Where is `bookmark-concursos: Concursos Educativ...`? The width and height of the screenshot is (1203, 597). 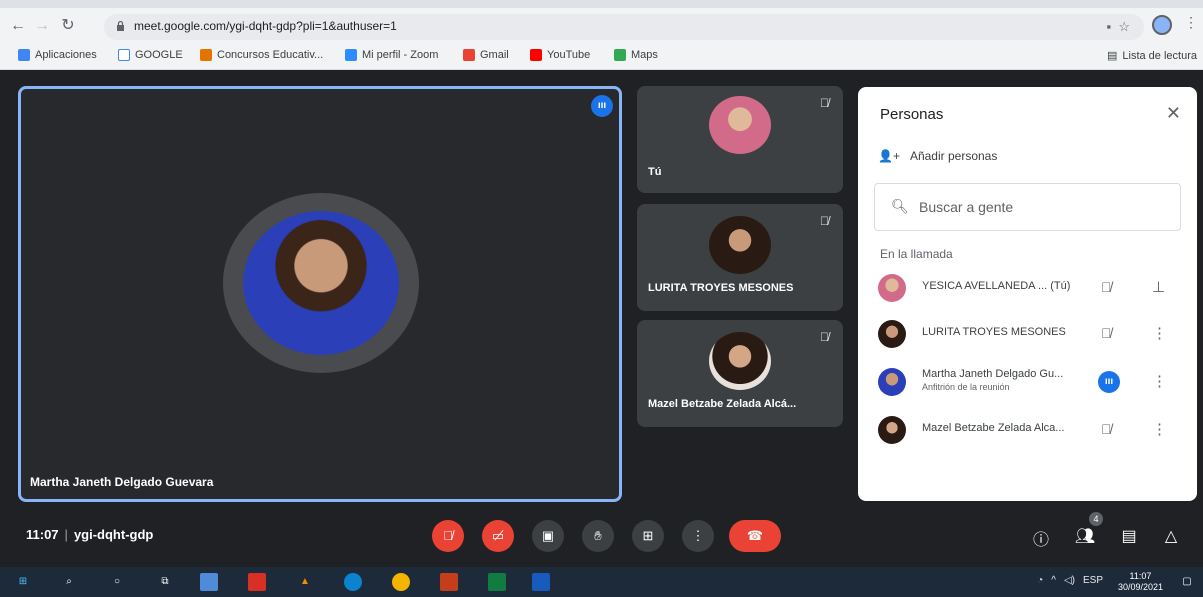
bookmark-concursos: Concursos Educativ... is located at coordinates (261, 55).